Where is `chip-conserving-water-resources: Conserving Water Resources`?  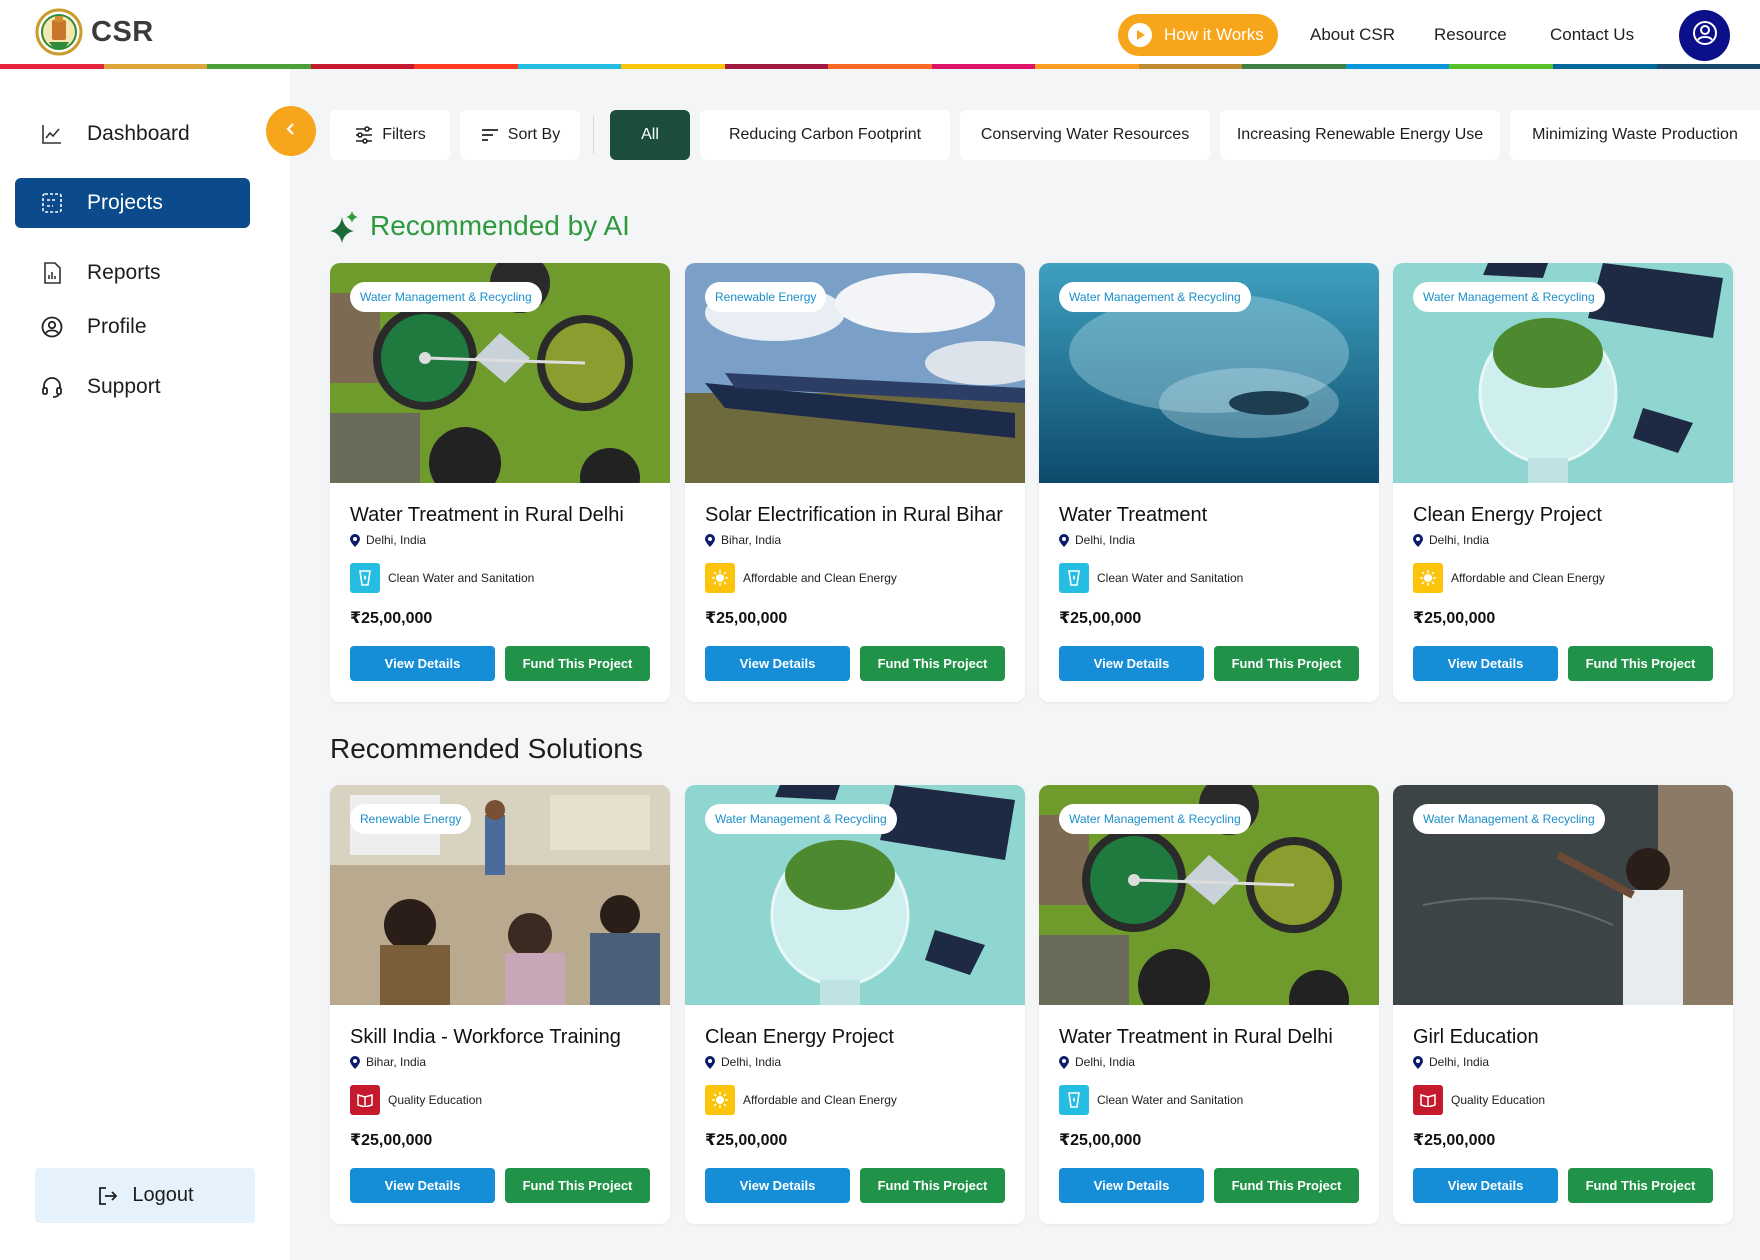 chip-conserving-water-resources: Conserving Water Resources is located at coordinates (1085, 135).